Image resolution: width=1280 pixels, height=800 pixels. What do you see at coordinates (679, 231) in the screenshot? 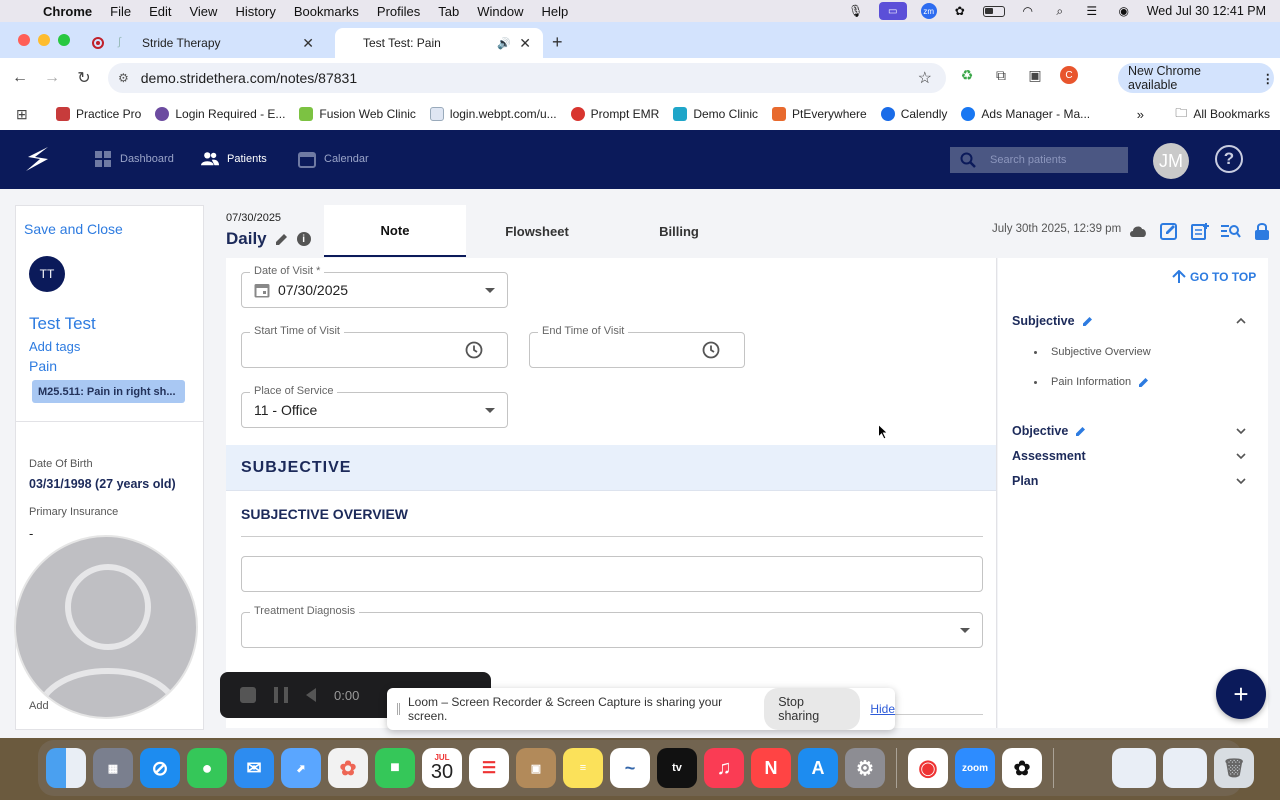
I see `tab-billing: Billing` at bounding box center [679, 231].